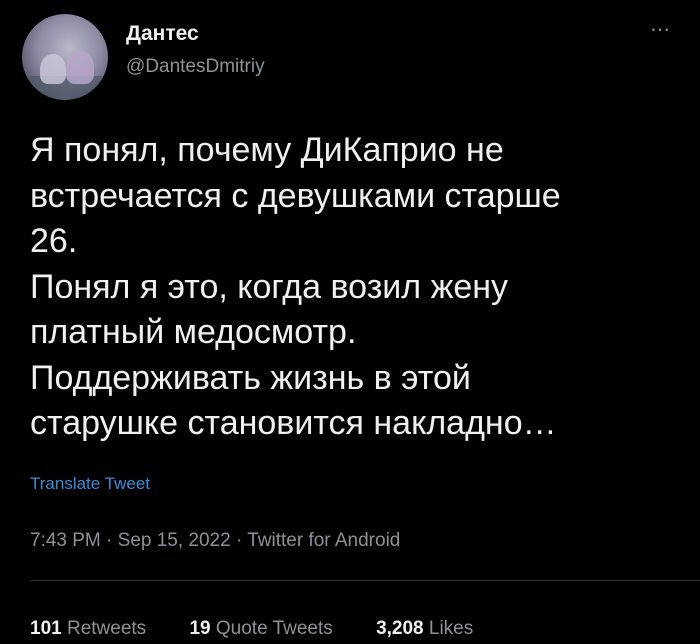 The width and height of the screenshot is (700, 644). What do you see at coordinates (195, 67) in the screenshot?
I see `author-handle: @DantesDmitriy` at bounding box center [195, 67].